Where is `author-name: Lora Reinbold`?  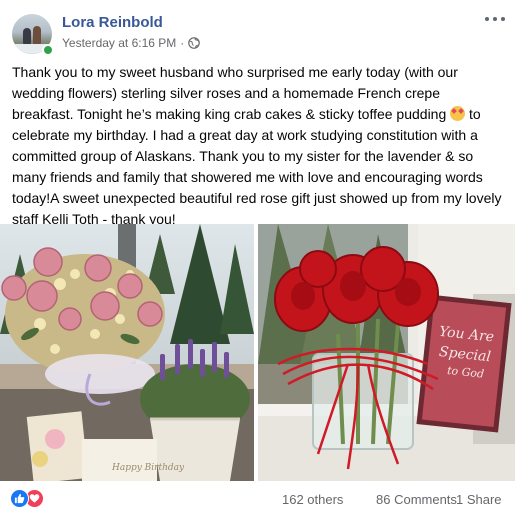 author-name: Lora Reinbold is located at coordinates (112, 22).